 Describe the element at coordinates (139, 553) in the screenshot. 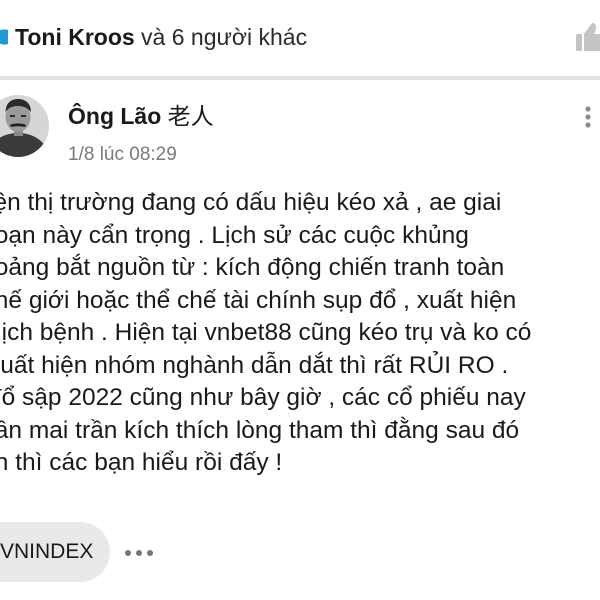

I see `more-horizontal-icon` at that location.